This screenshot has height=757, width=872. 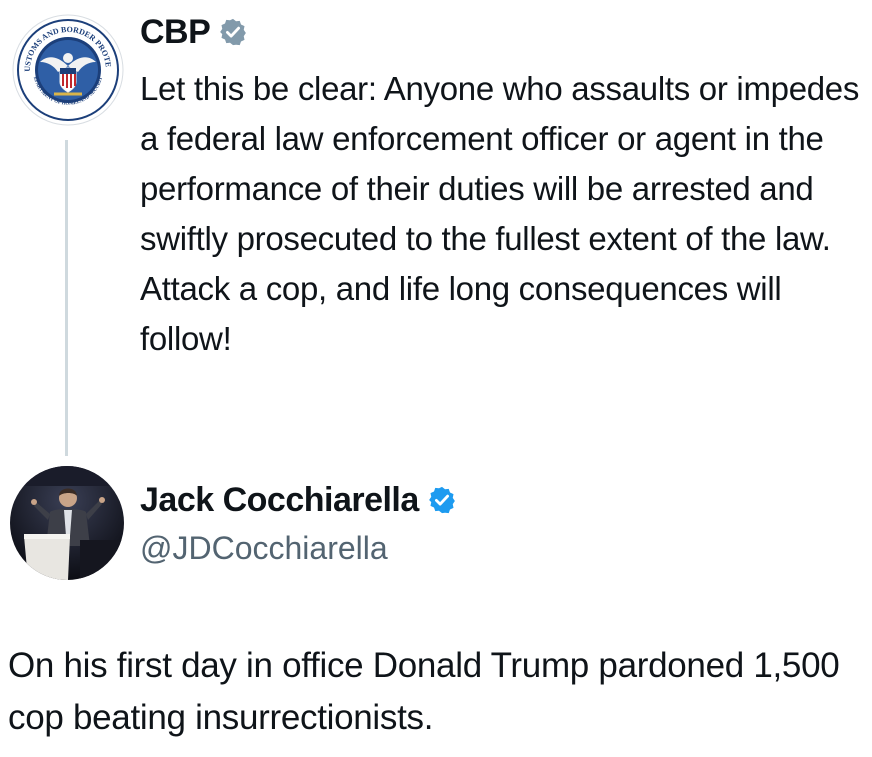 What do you see at coordinates (66, 298) in the screenshot?
I see `thread-connector-line` at bounding box center [66, 298].